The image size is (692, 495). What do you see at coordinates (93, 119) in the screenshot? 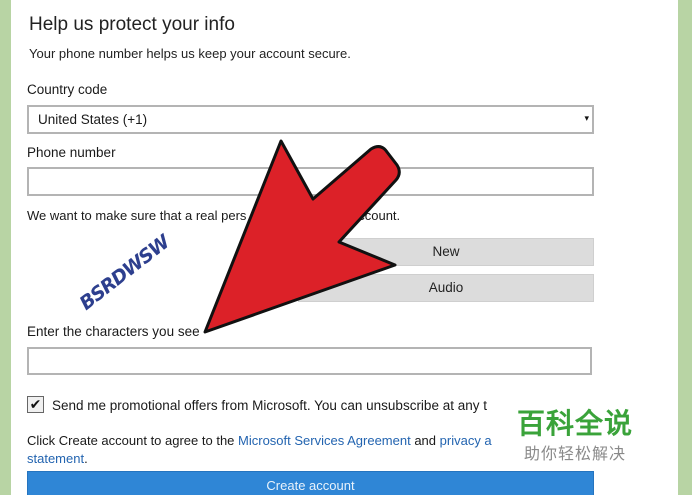
I see `country-code-value: United States (+1)` at bounding box center [93, 119].